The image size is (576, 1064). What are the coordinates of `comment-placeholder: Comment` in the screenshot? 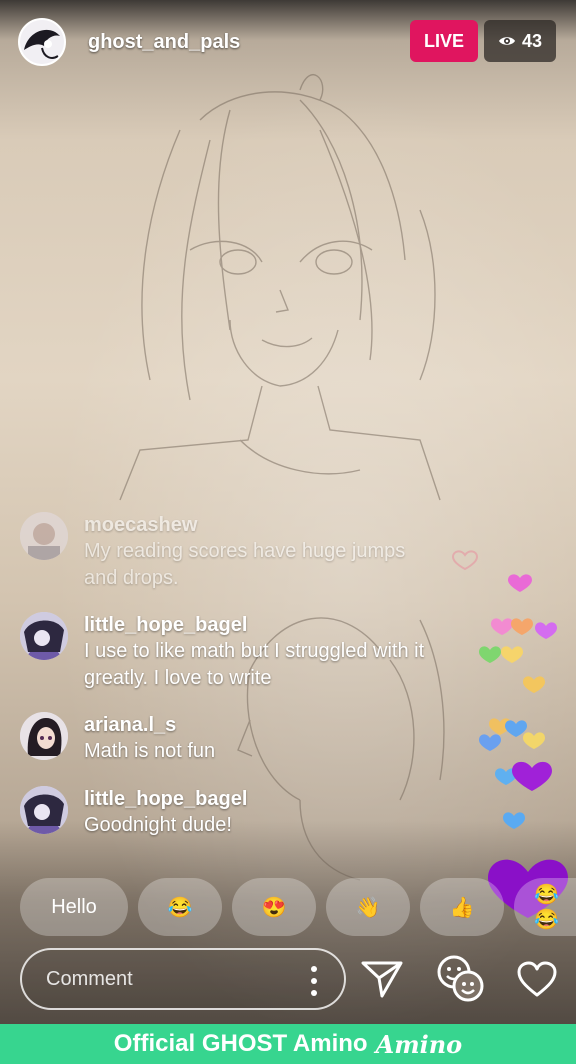 It's located at (89, 979).